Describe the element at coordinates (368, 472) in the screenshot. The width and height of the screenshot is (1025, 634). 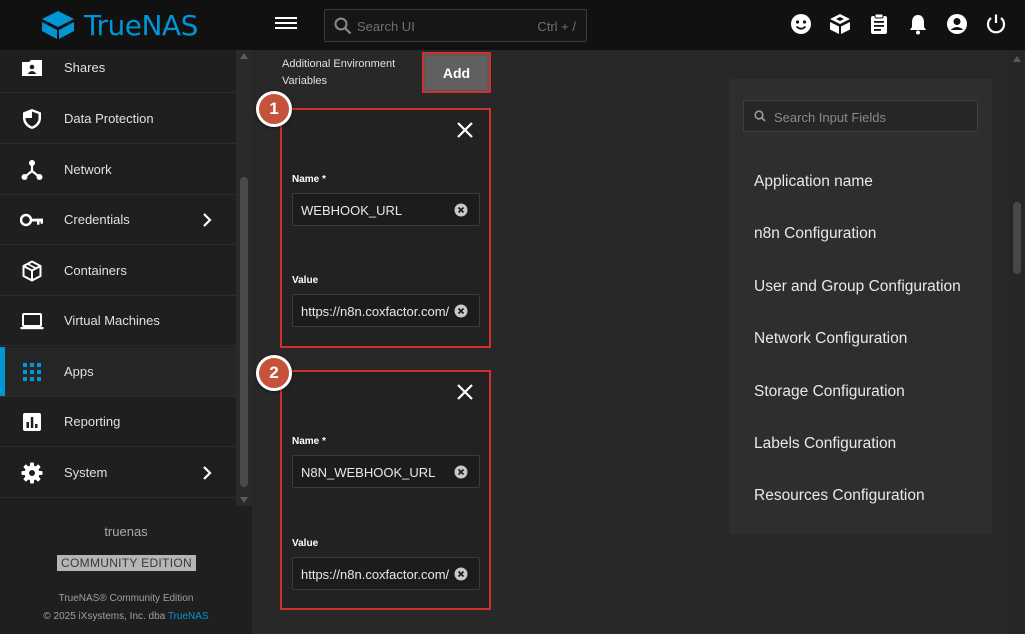
I see `name-input-value: N8N_WEBHOOK_URL` at that location.